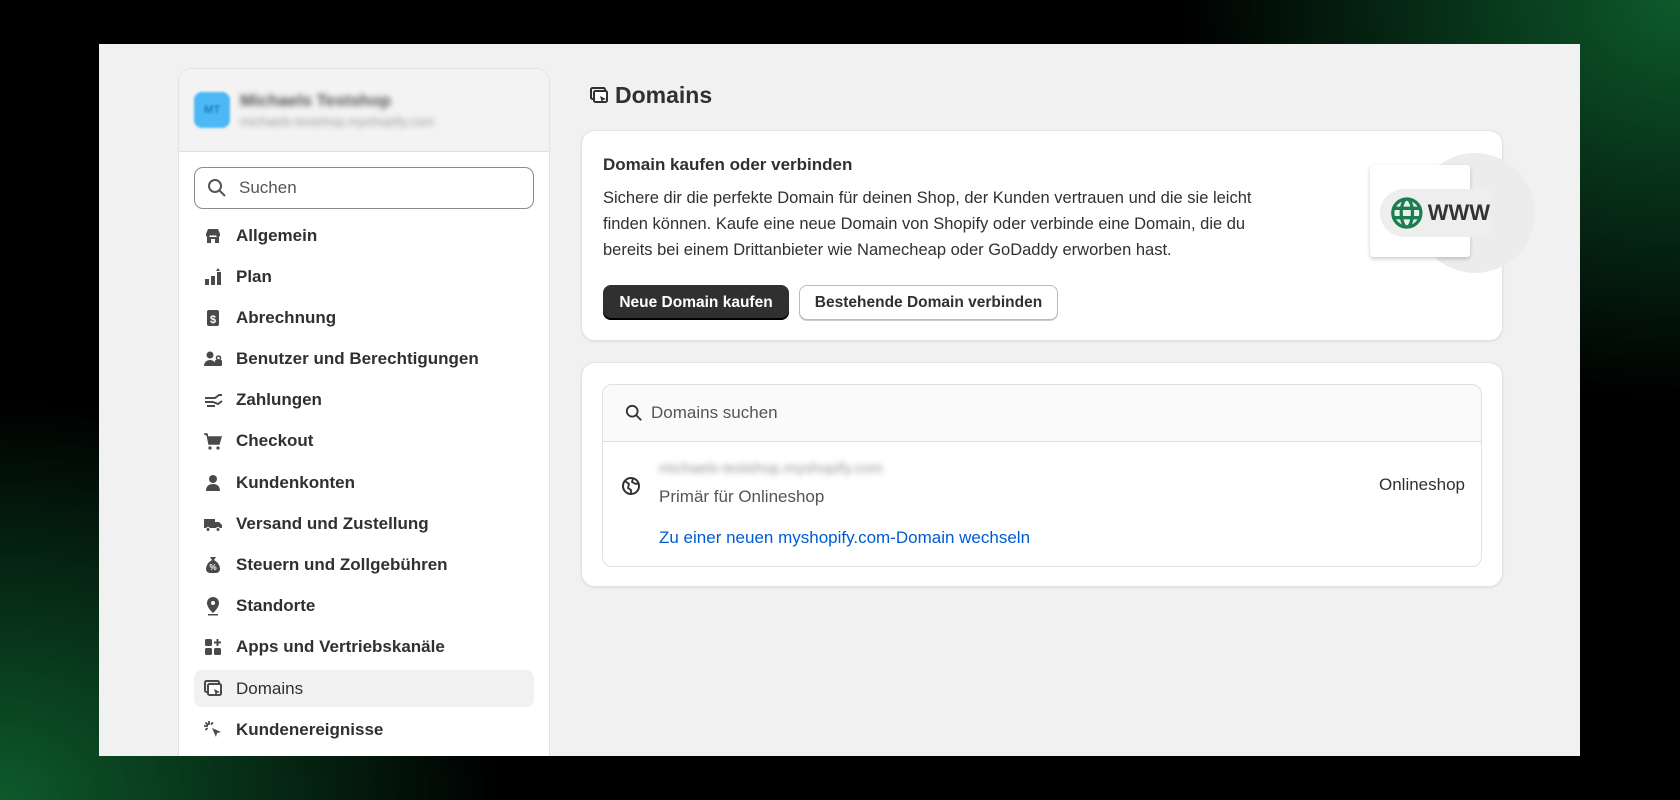 This screenshot has height=800, width=1680. Describe the element at coordinates (254, 276) in the screenshot. I see `sidebar-item-label: Plan` at that location.